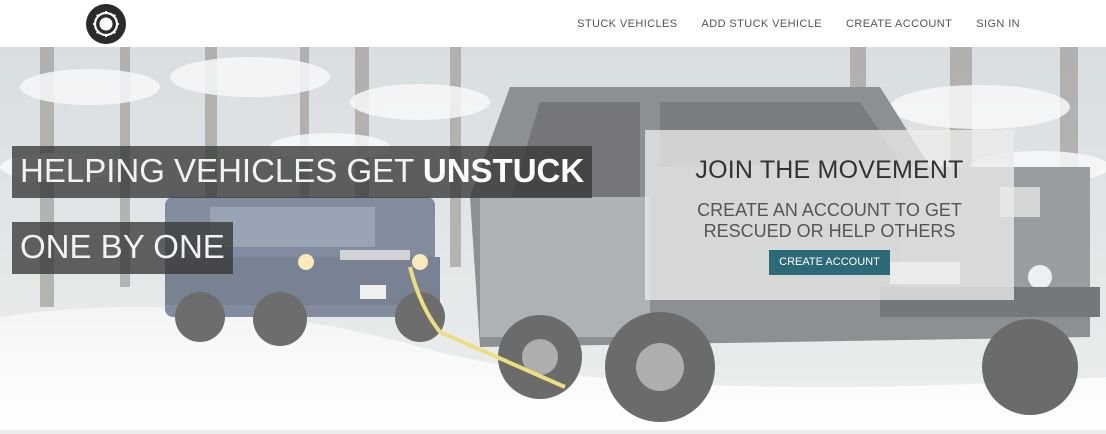 The width and height of the screenshot is (1106, 434). Describe the element at coordinates (762, 24) in the screenshot. I see `nav-link-add-stuck-vehicle: ADD STUCK VEHICLE` at that location.